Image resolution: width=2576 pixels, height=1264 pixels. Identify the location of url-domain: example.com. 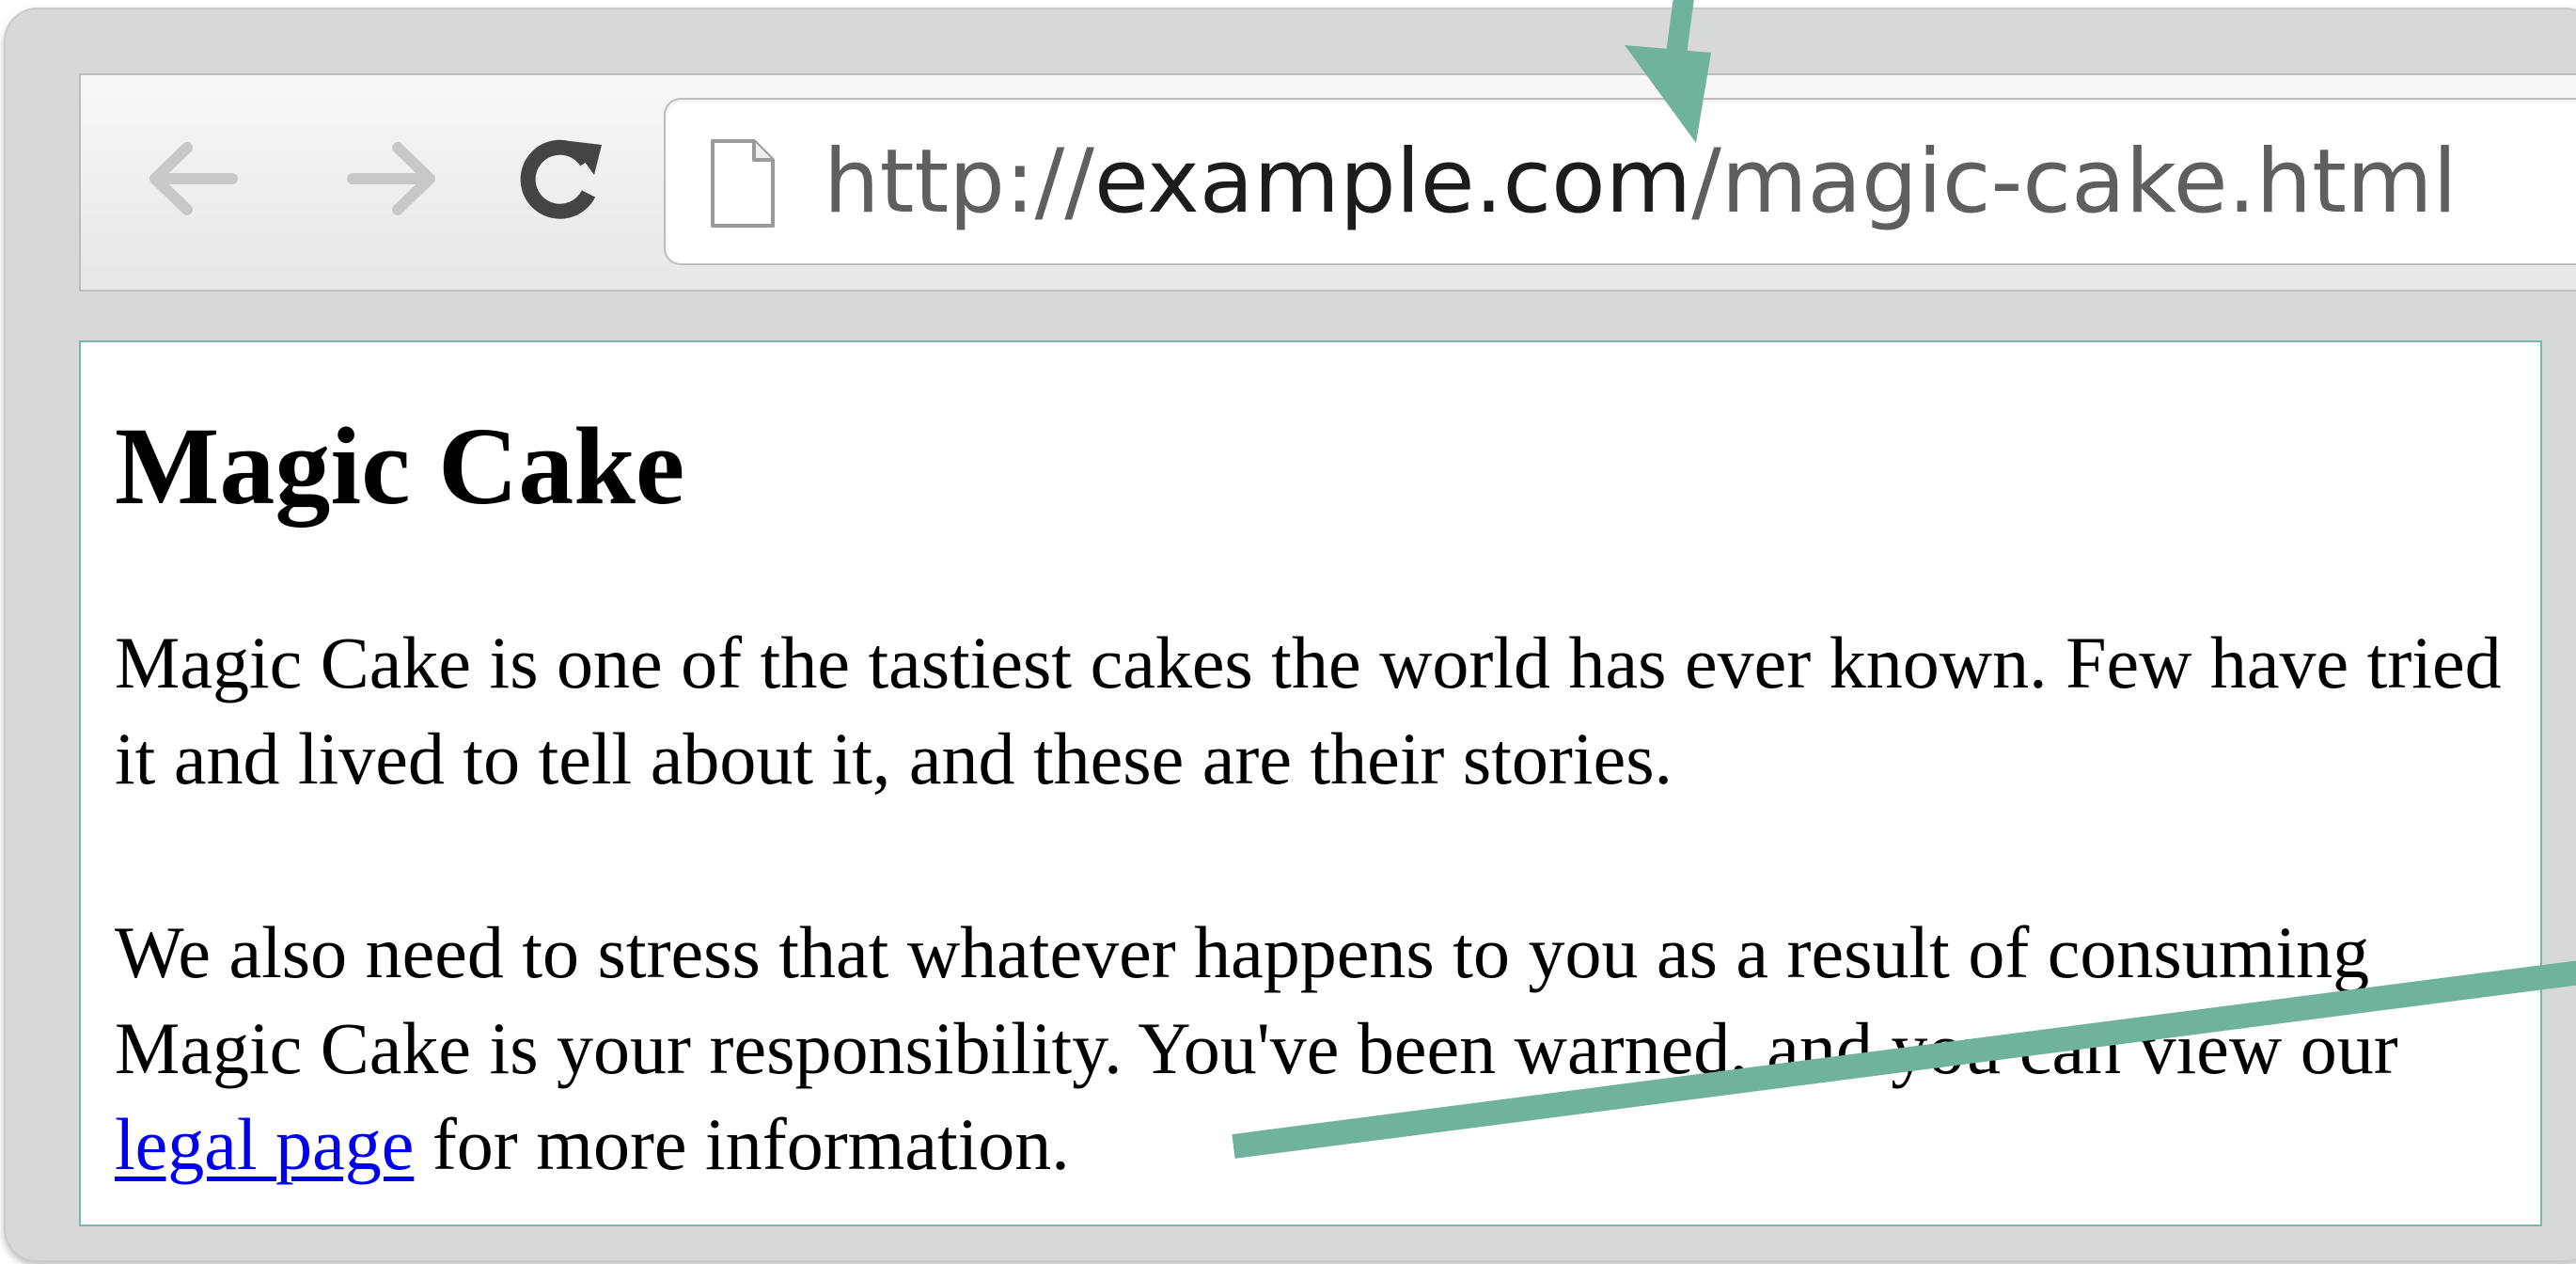
(1393, 182).